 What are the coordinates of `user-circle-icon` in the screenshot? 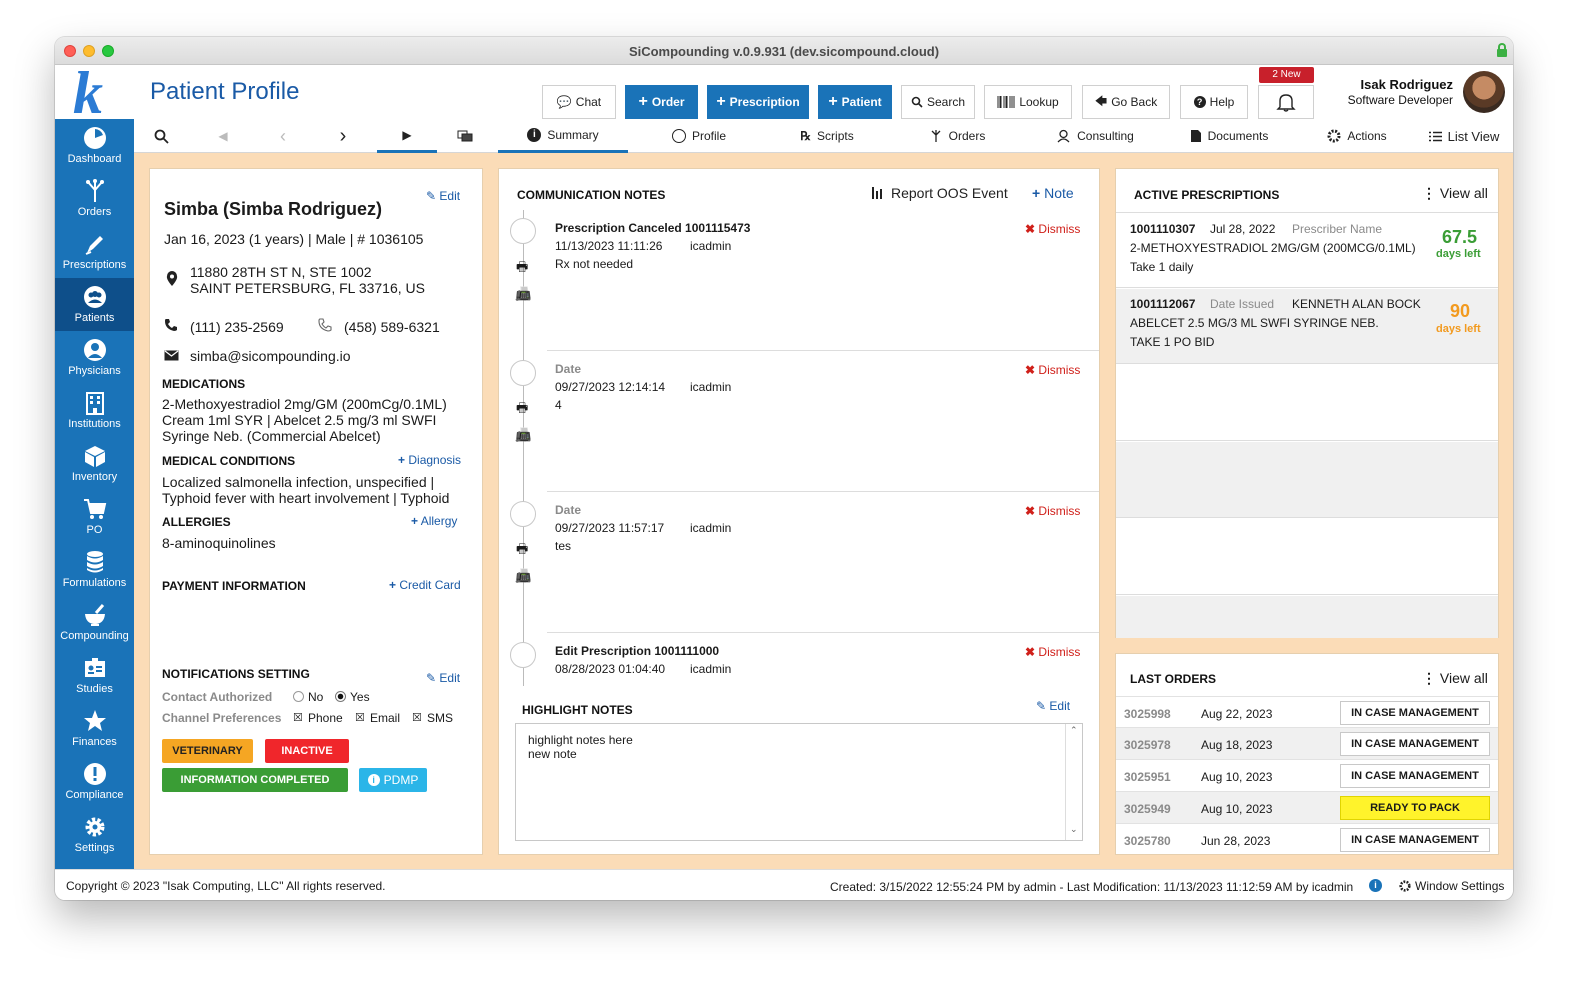 It's located at (678, 136).